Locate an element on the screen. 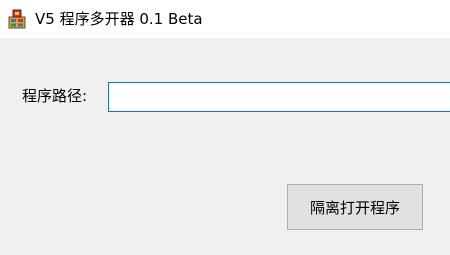 The image size is (450, 255). program-path-input is located at coordinates (279, 97).